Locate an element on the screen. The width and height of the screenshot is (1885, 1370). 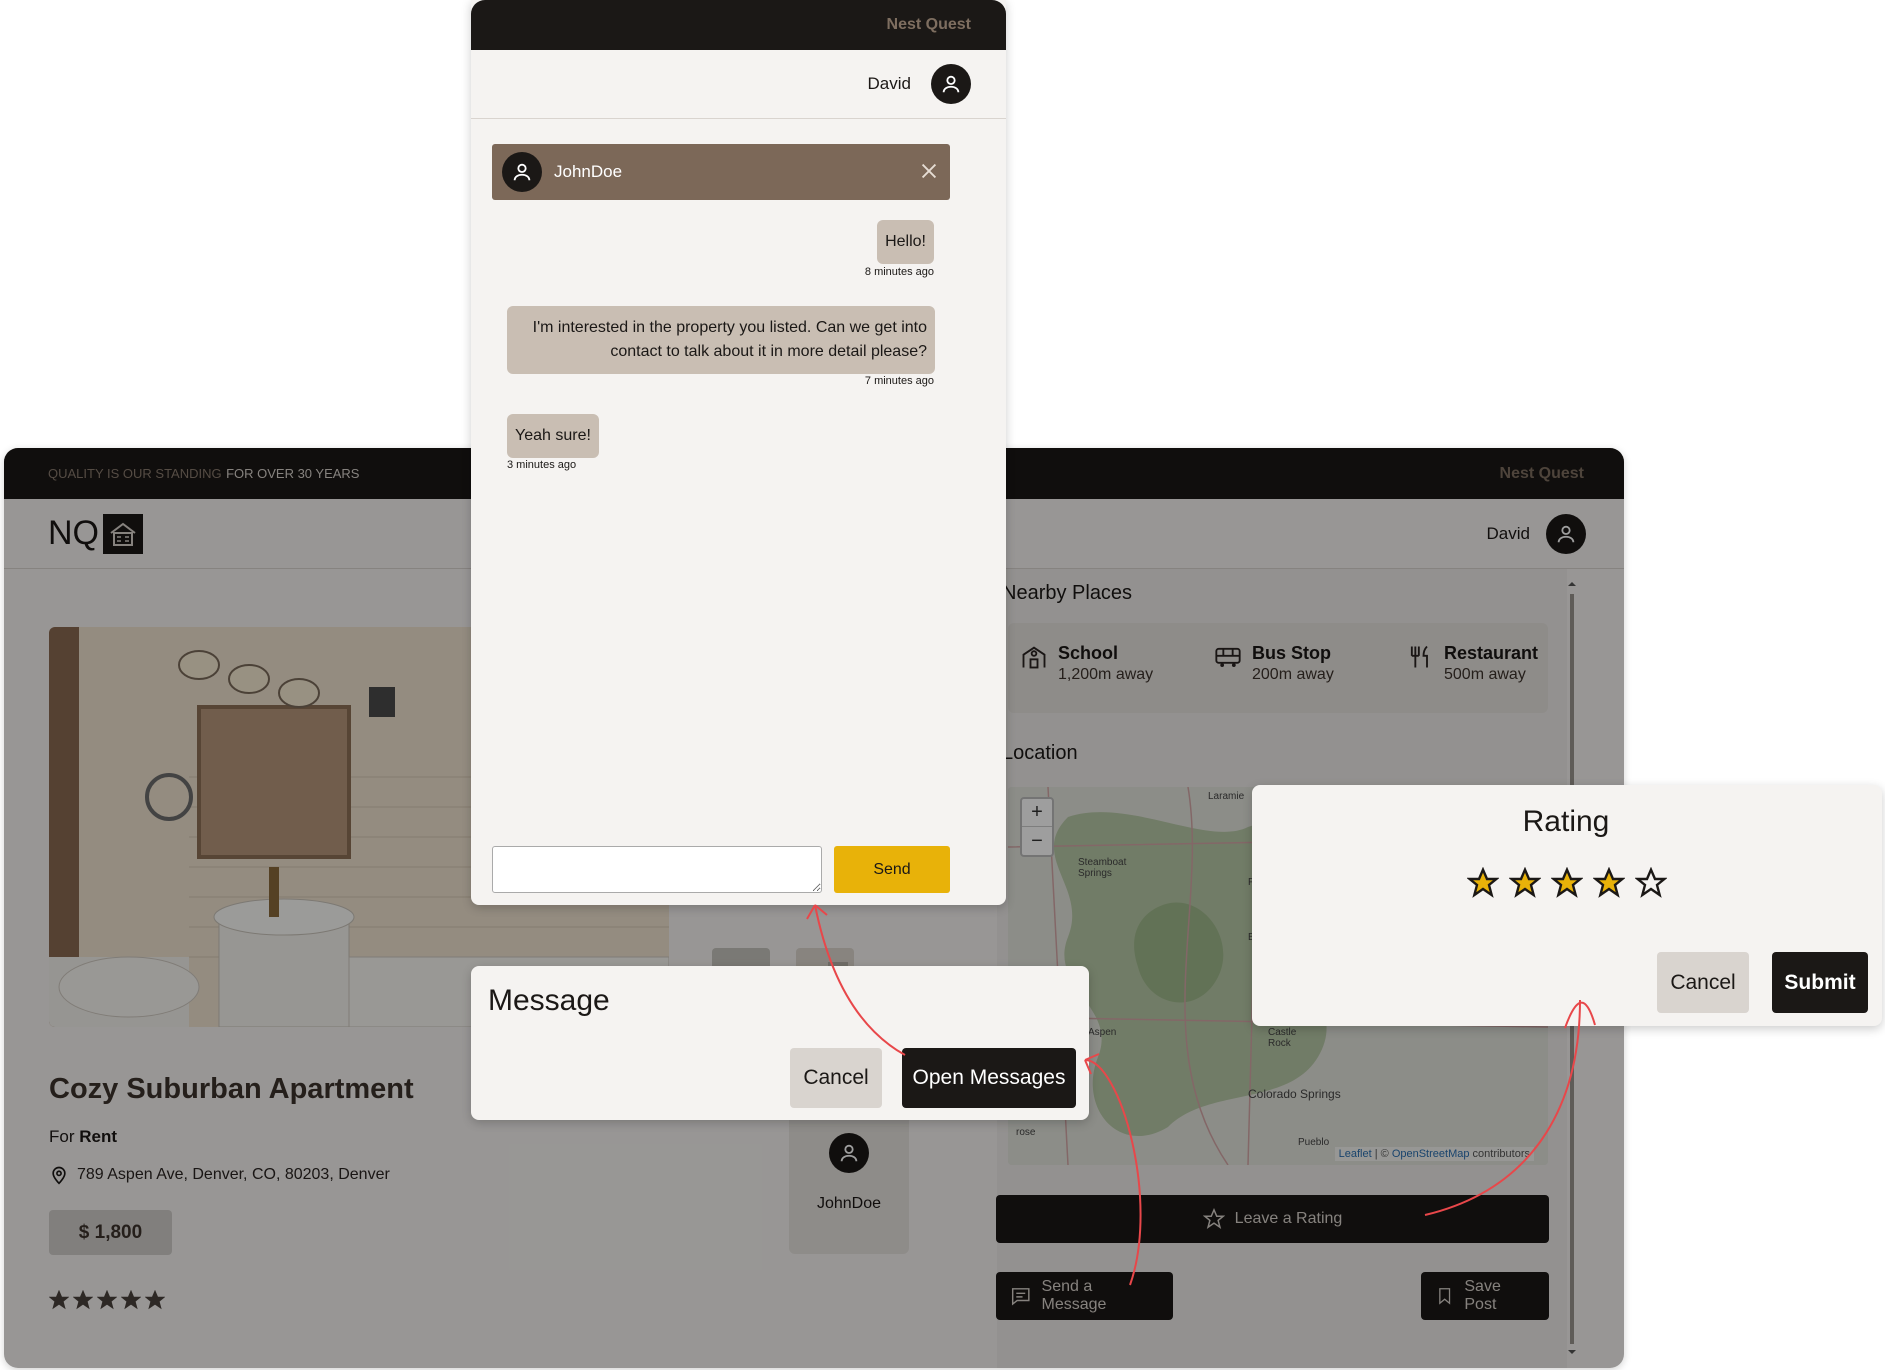
chat-header: David is located at coordinates (738, 84).